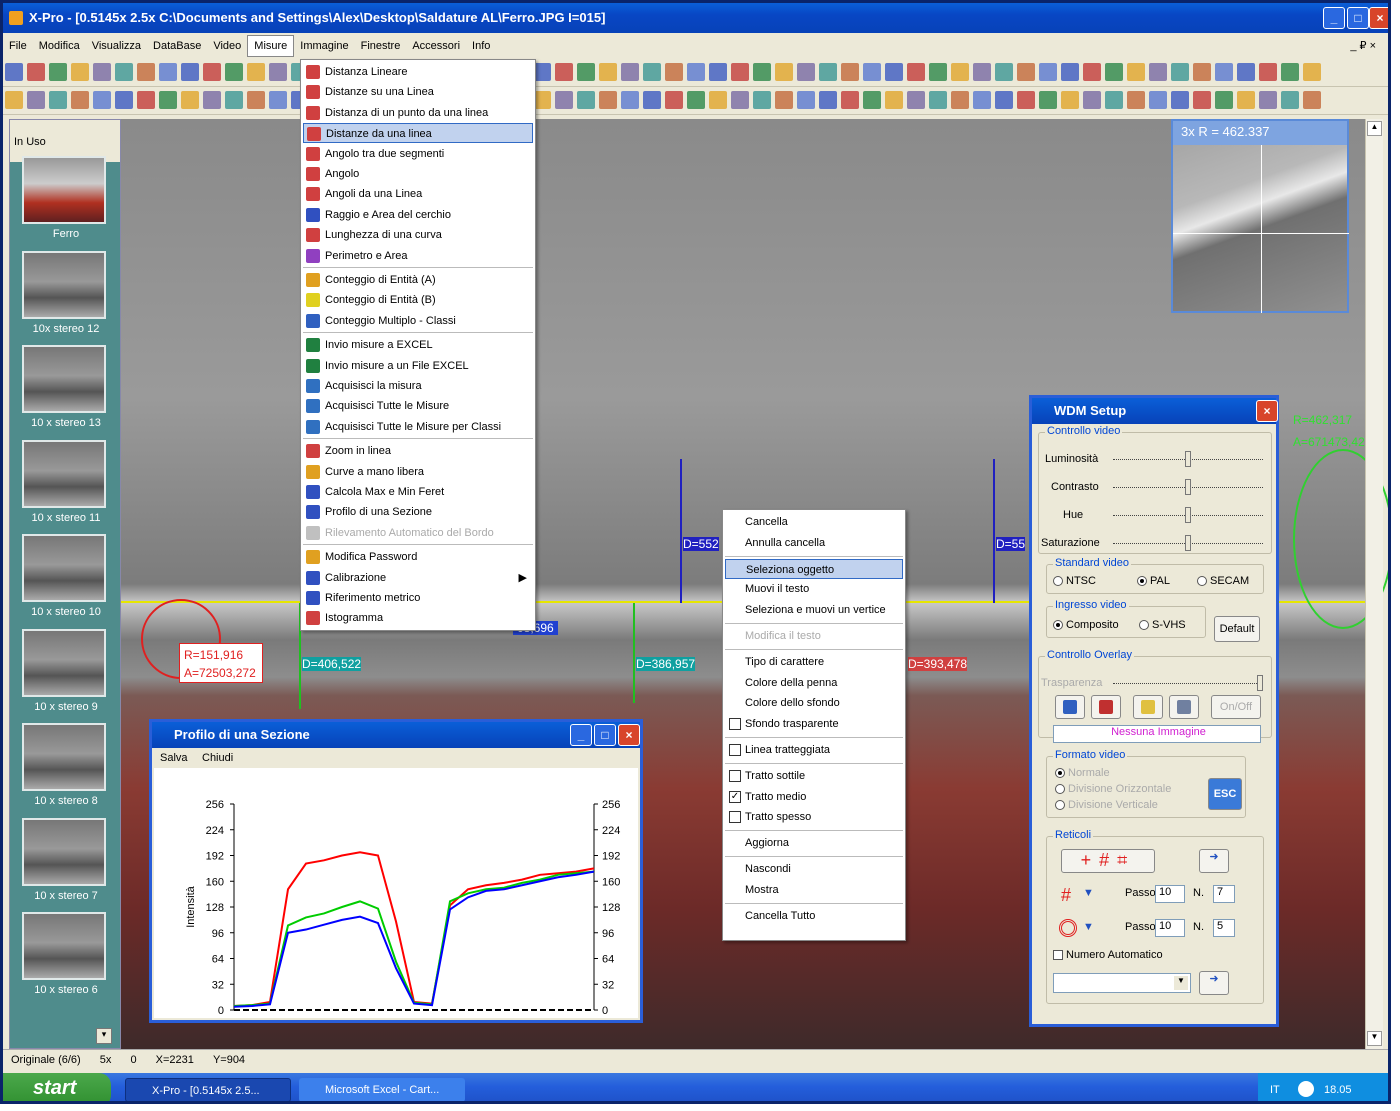 This screenshot has height=1111, width=1400. I want to click on wdm-close-button: ×, so click(1267, 411).